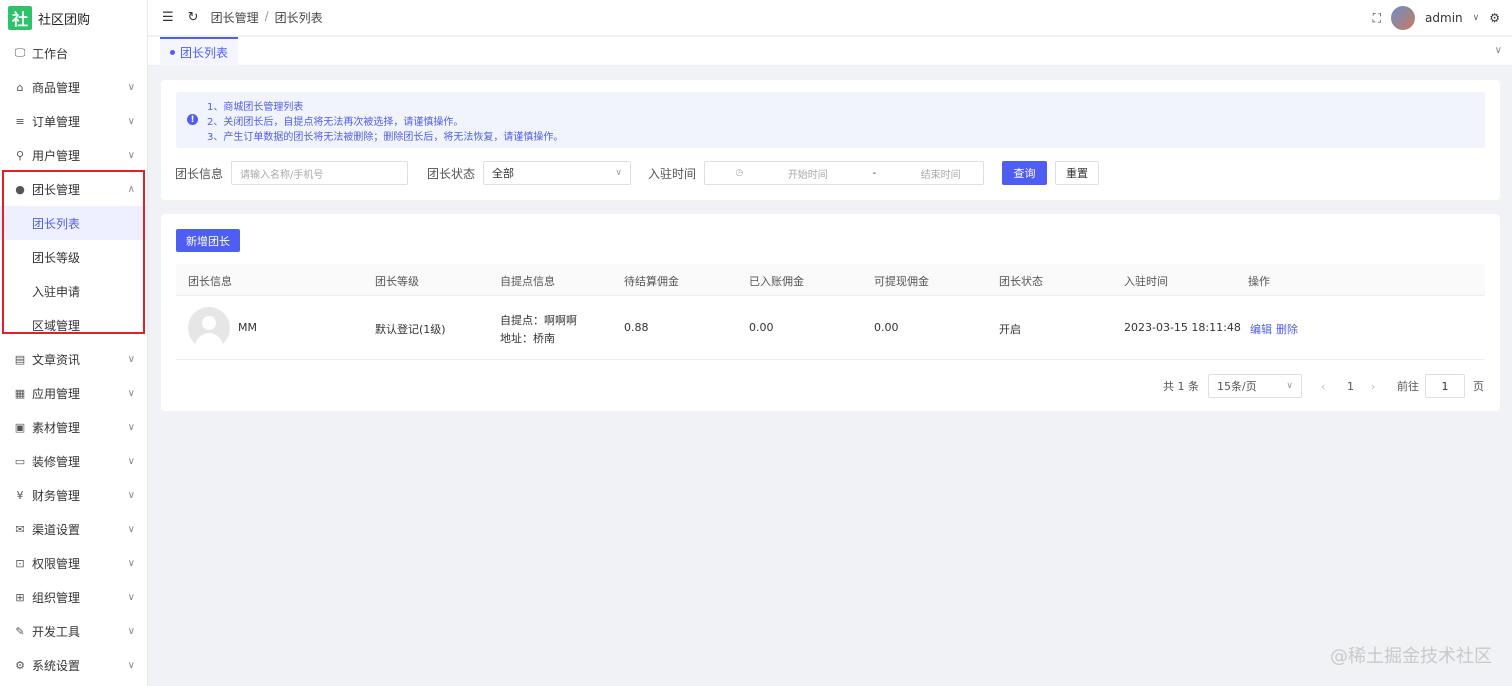 The image size is (1512, 686). What do you see at coordinates (1411, 656) in the screenshot?
I see `watermark: @稀土掘金技术社区` at bounding box center [1411, 656].